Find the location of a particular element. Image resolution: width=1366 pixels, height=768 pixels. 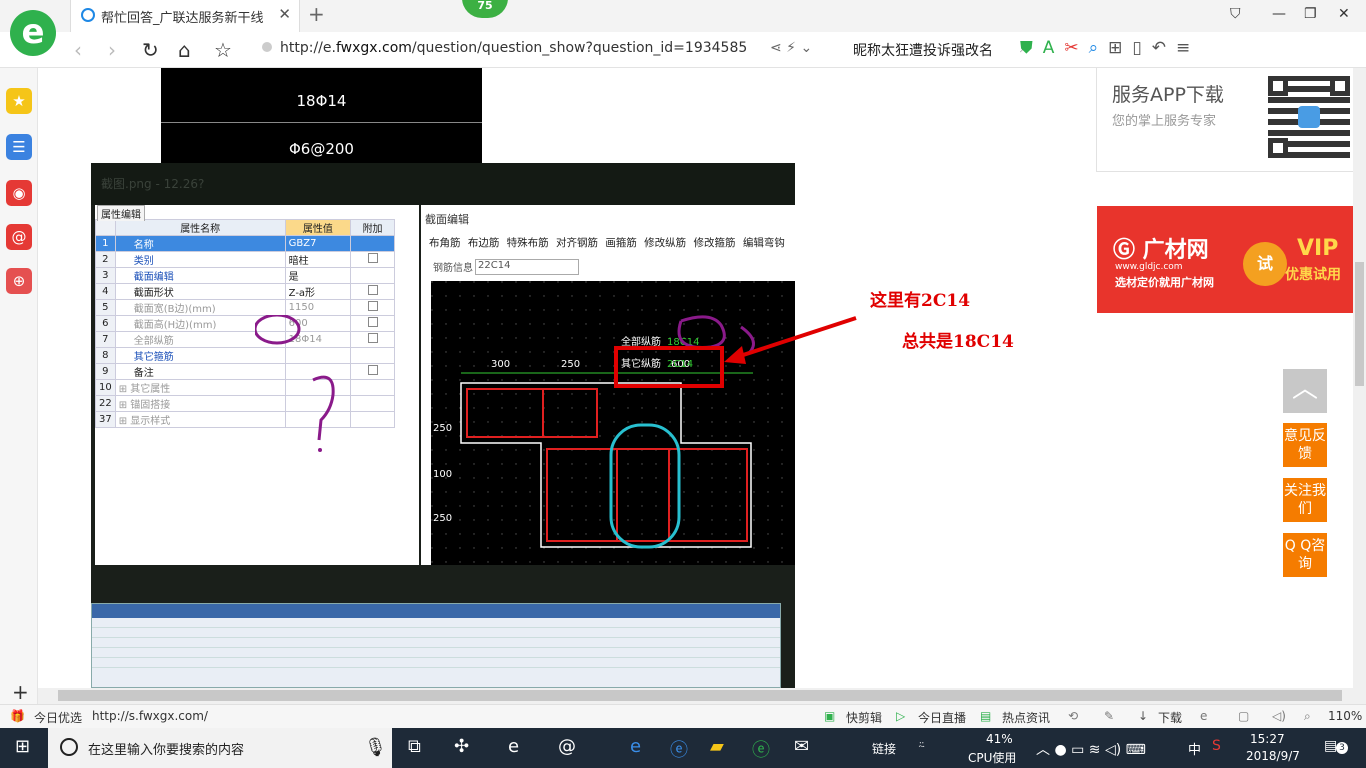

status-url: http://s.fwxgx.com/ is located at coordinates (150, 716).